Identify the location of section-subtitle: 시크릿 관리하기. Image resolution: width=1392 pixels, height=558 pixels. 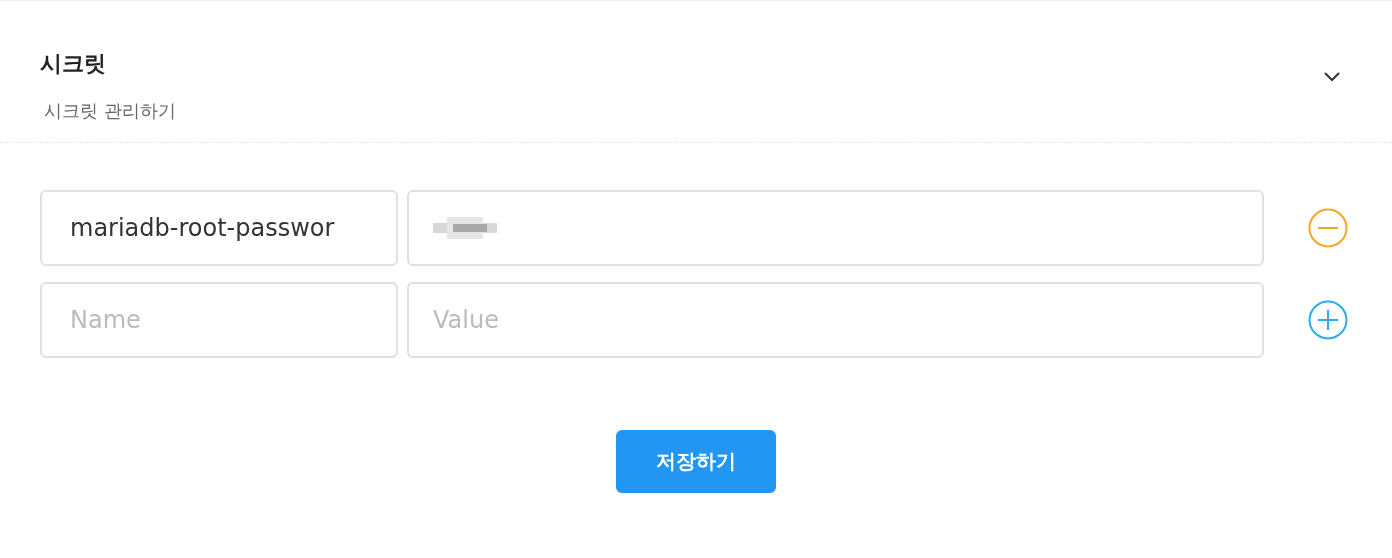
(109, 110).